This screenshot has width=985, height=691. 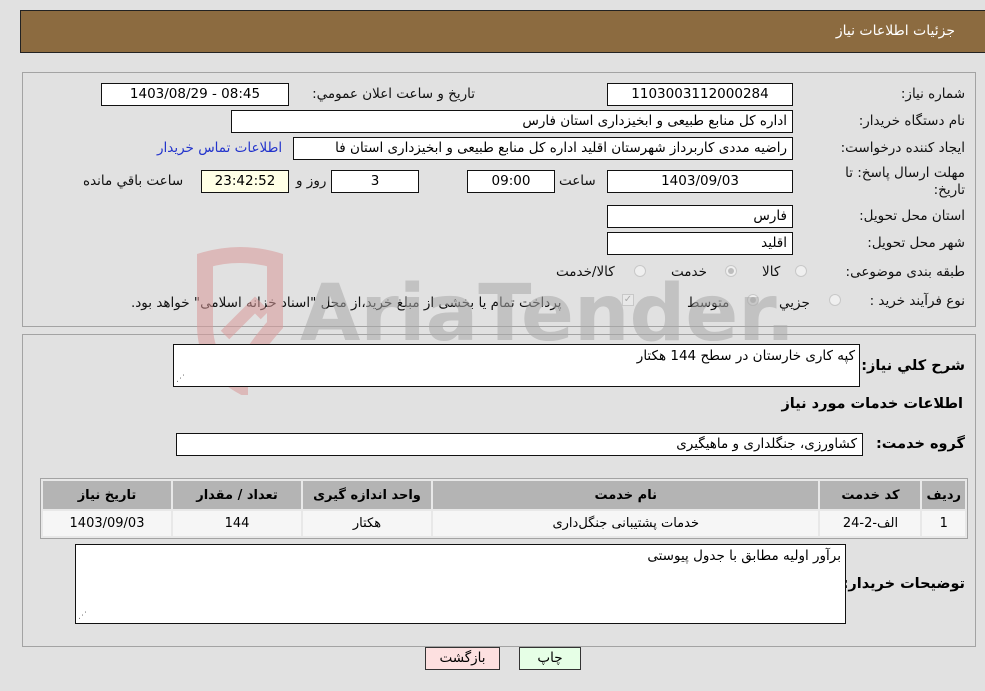 I want to click on page-header: جزئیات اطلاعات نیاز, so click(x=502, y=31).